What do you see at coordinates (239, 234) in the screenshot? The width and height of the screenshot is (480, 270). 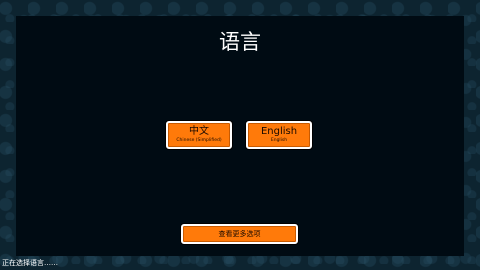 I see `more-options-button: 查看更多选项` at bounding box center [239, 234].